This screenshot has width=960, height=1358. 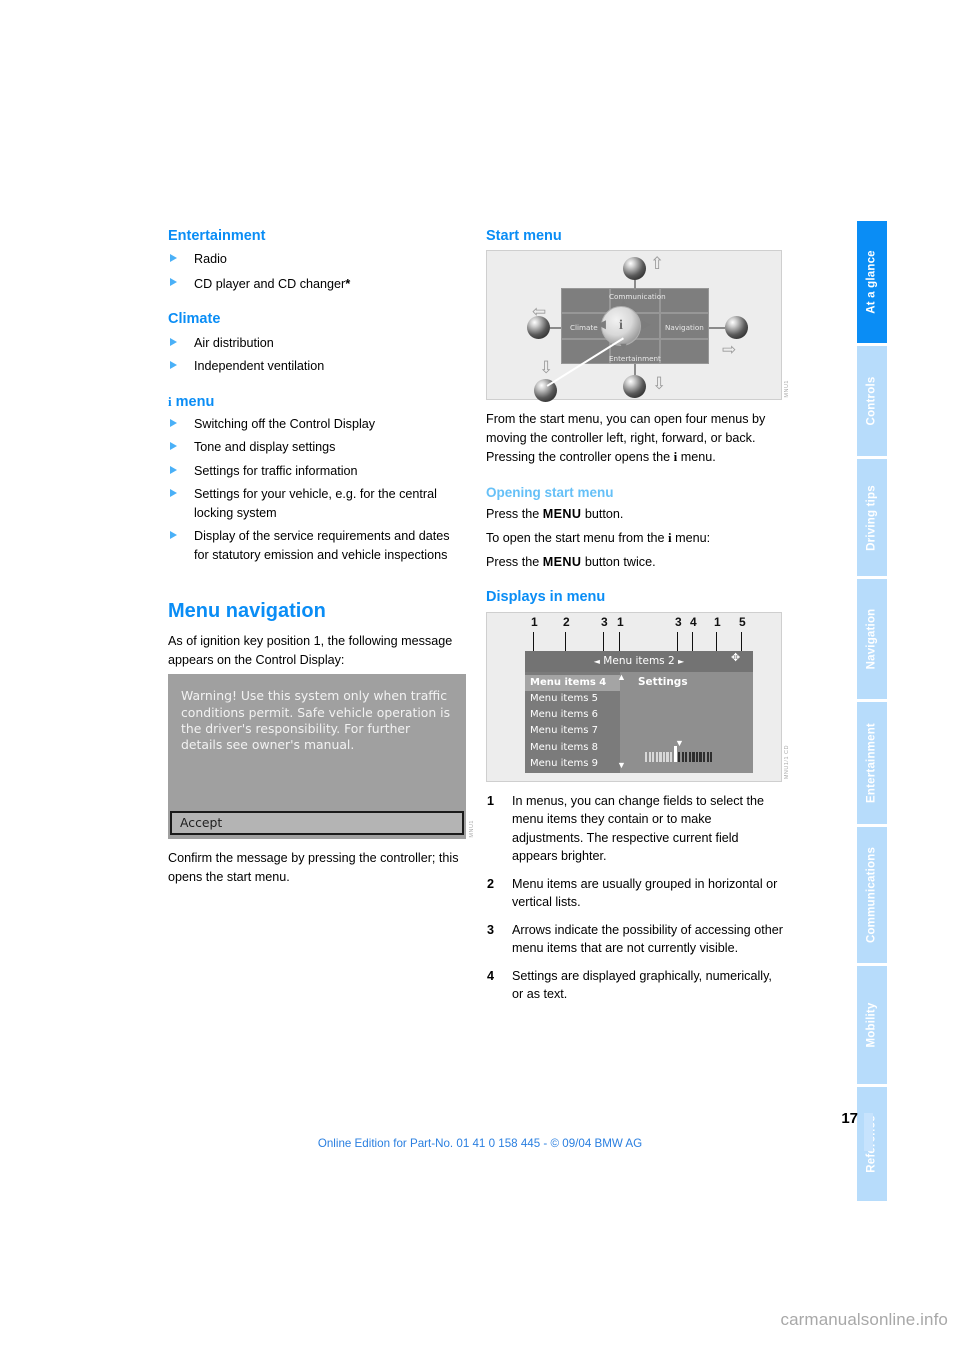 What do you see at coordinates (575, 731) in the screenshot?
I see `list-item: Menu items 7` at bounding box center [575, 731].